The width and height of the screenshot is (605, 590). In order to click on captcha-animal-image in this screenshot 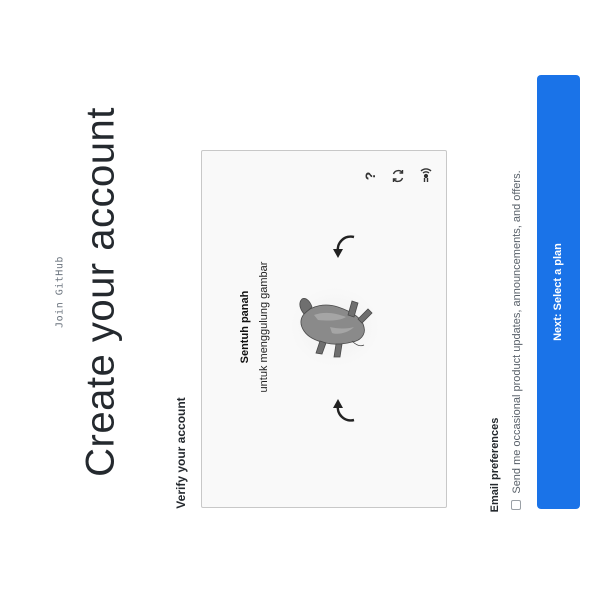, I will do `click(335, 327)`.